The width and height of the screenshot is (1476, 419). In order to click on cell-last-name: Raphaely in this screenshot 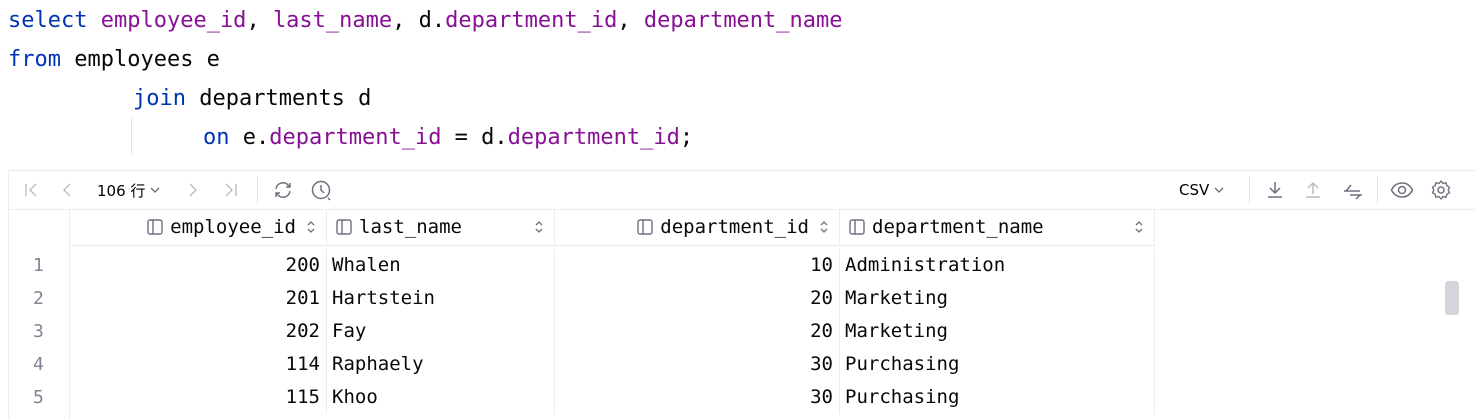, I will do `click(441, 364)`.